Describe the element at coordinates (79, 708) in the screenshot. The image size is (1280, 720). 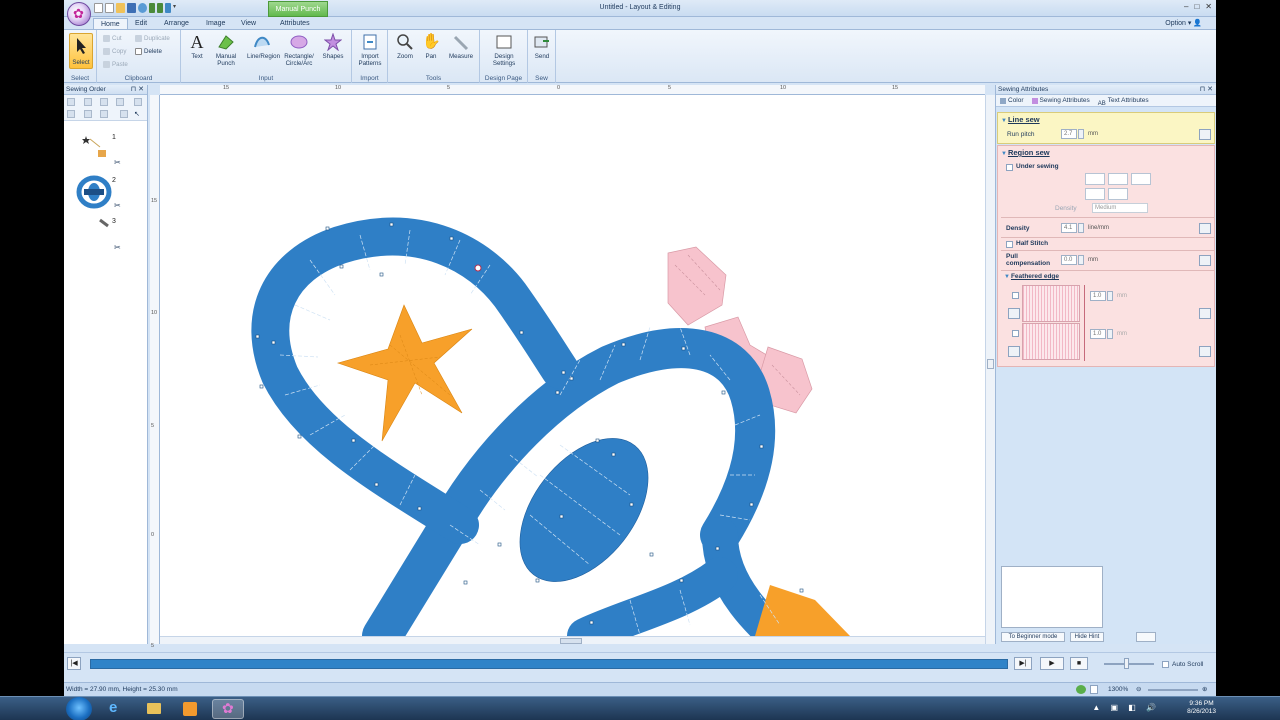
I see `start-button` at that location.